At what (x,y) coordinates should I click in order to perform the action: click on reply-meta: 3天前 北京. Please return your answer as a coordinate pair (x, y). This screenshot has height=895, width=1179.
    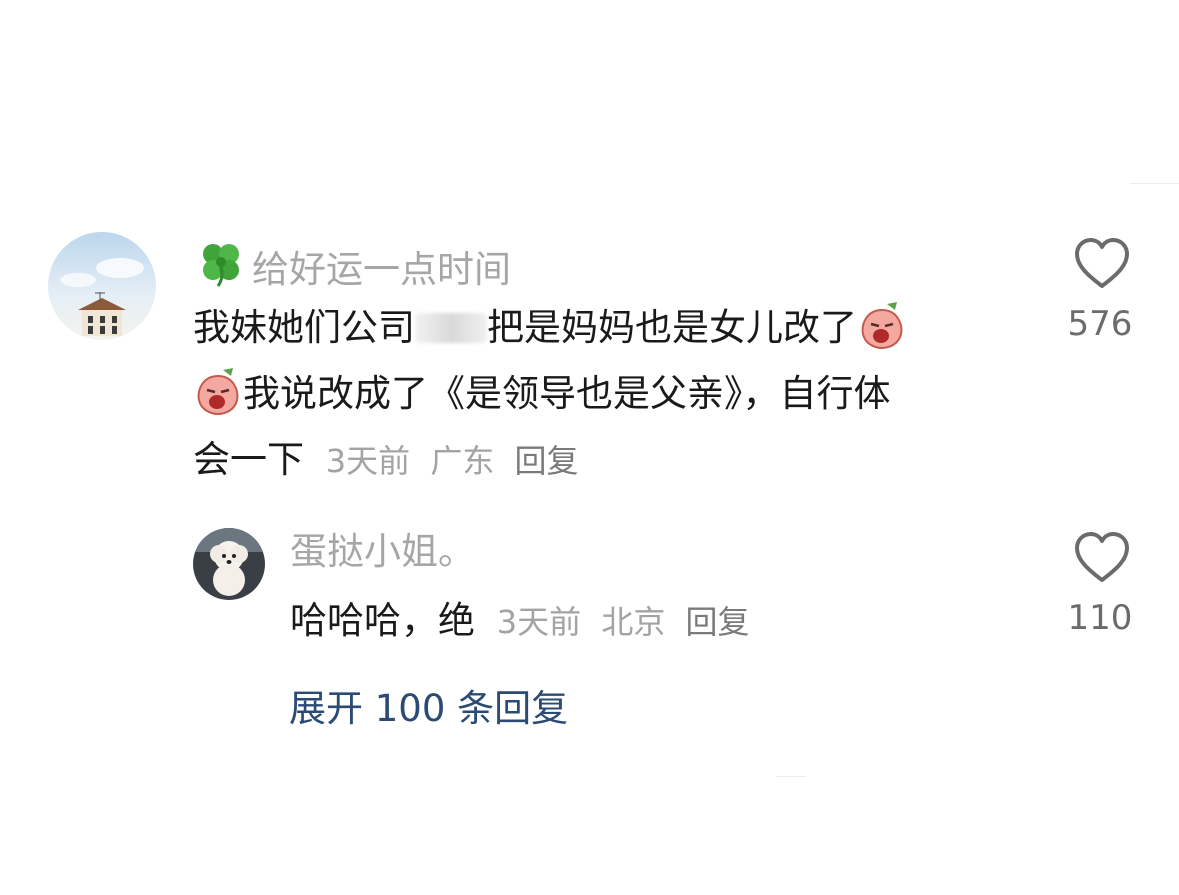
    Looking at the image, I should click on (581, 622).